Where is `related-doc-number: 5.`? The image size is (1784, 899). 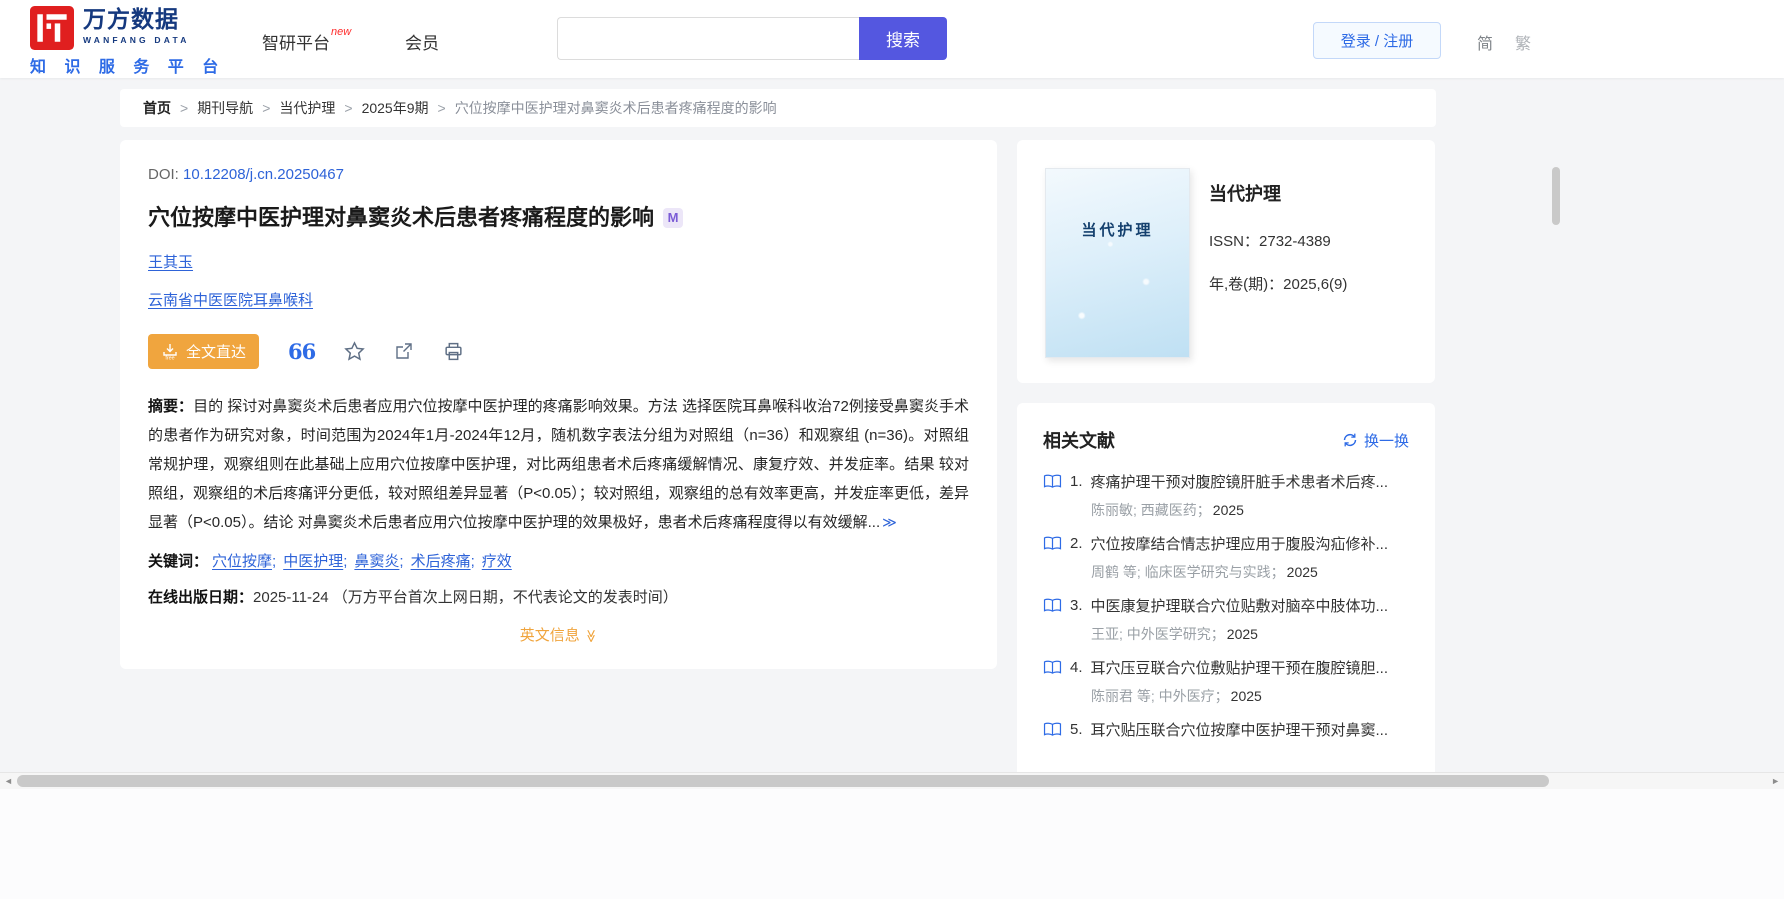
related-doc-number: 5. is located at coordinates (1076, 729).